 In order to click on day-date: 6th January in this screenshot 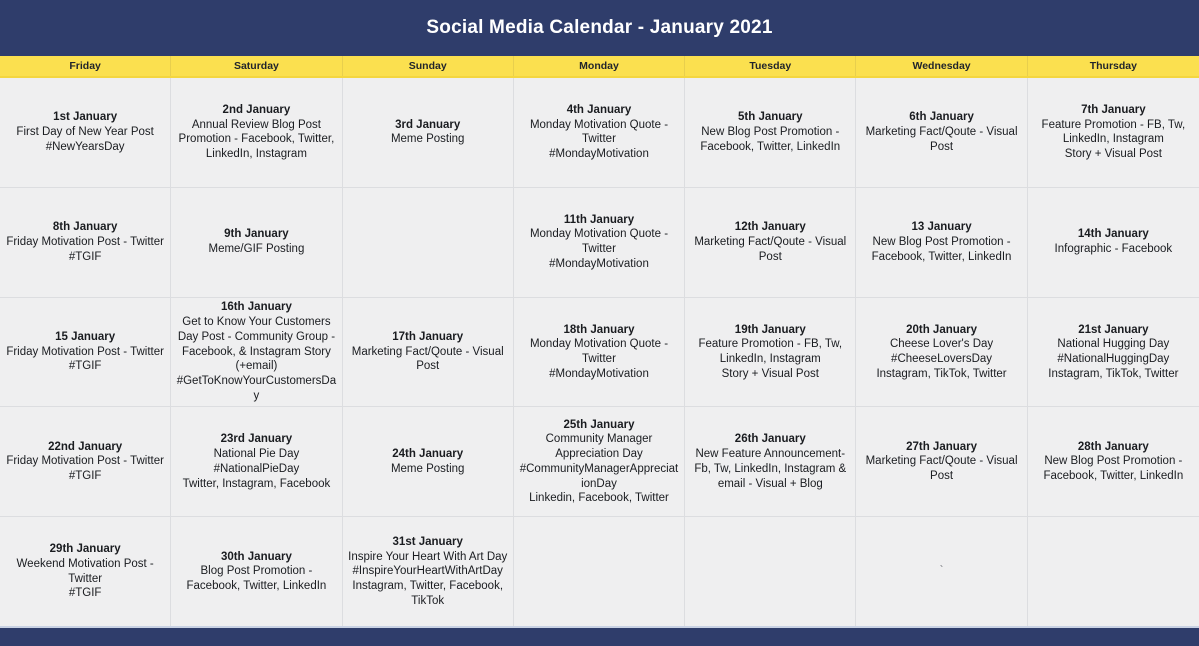, I will do `click(941, 117)`.